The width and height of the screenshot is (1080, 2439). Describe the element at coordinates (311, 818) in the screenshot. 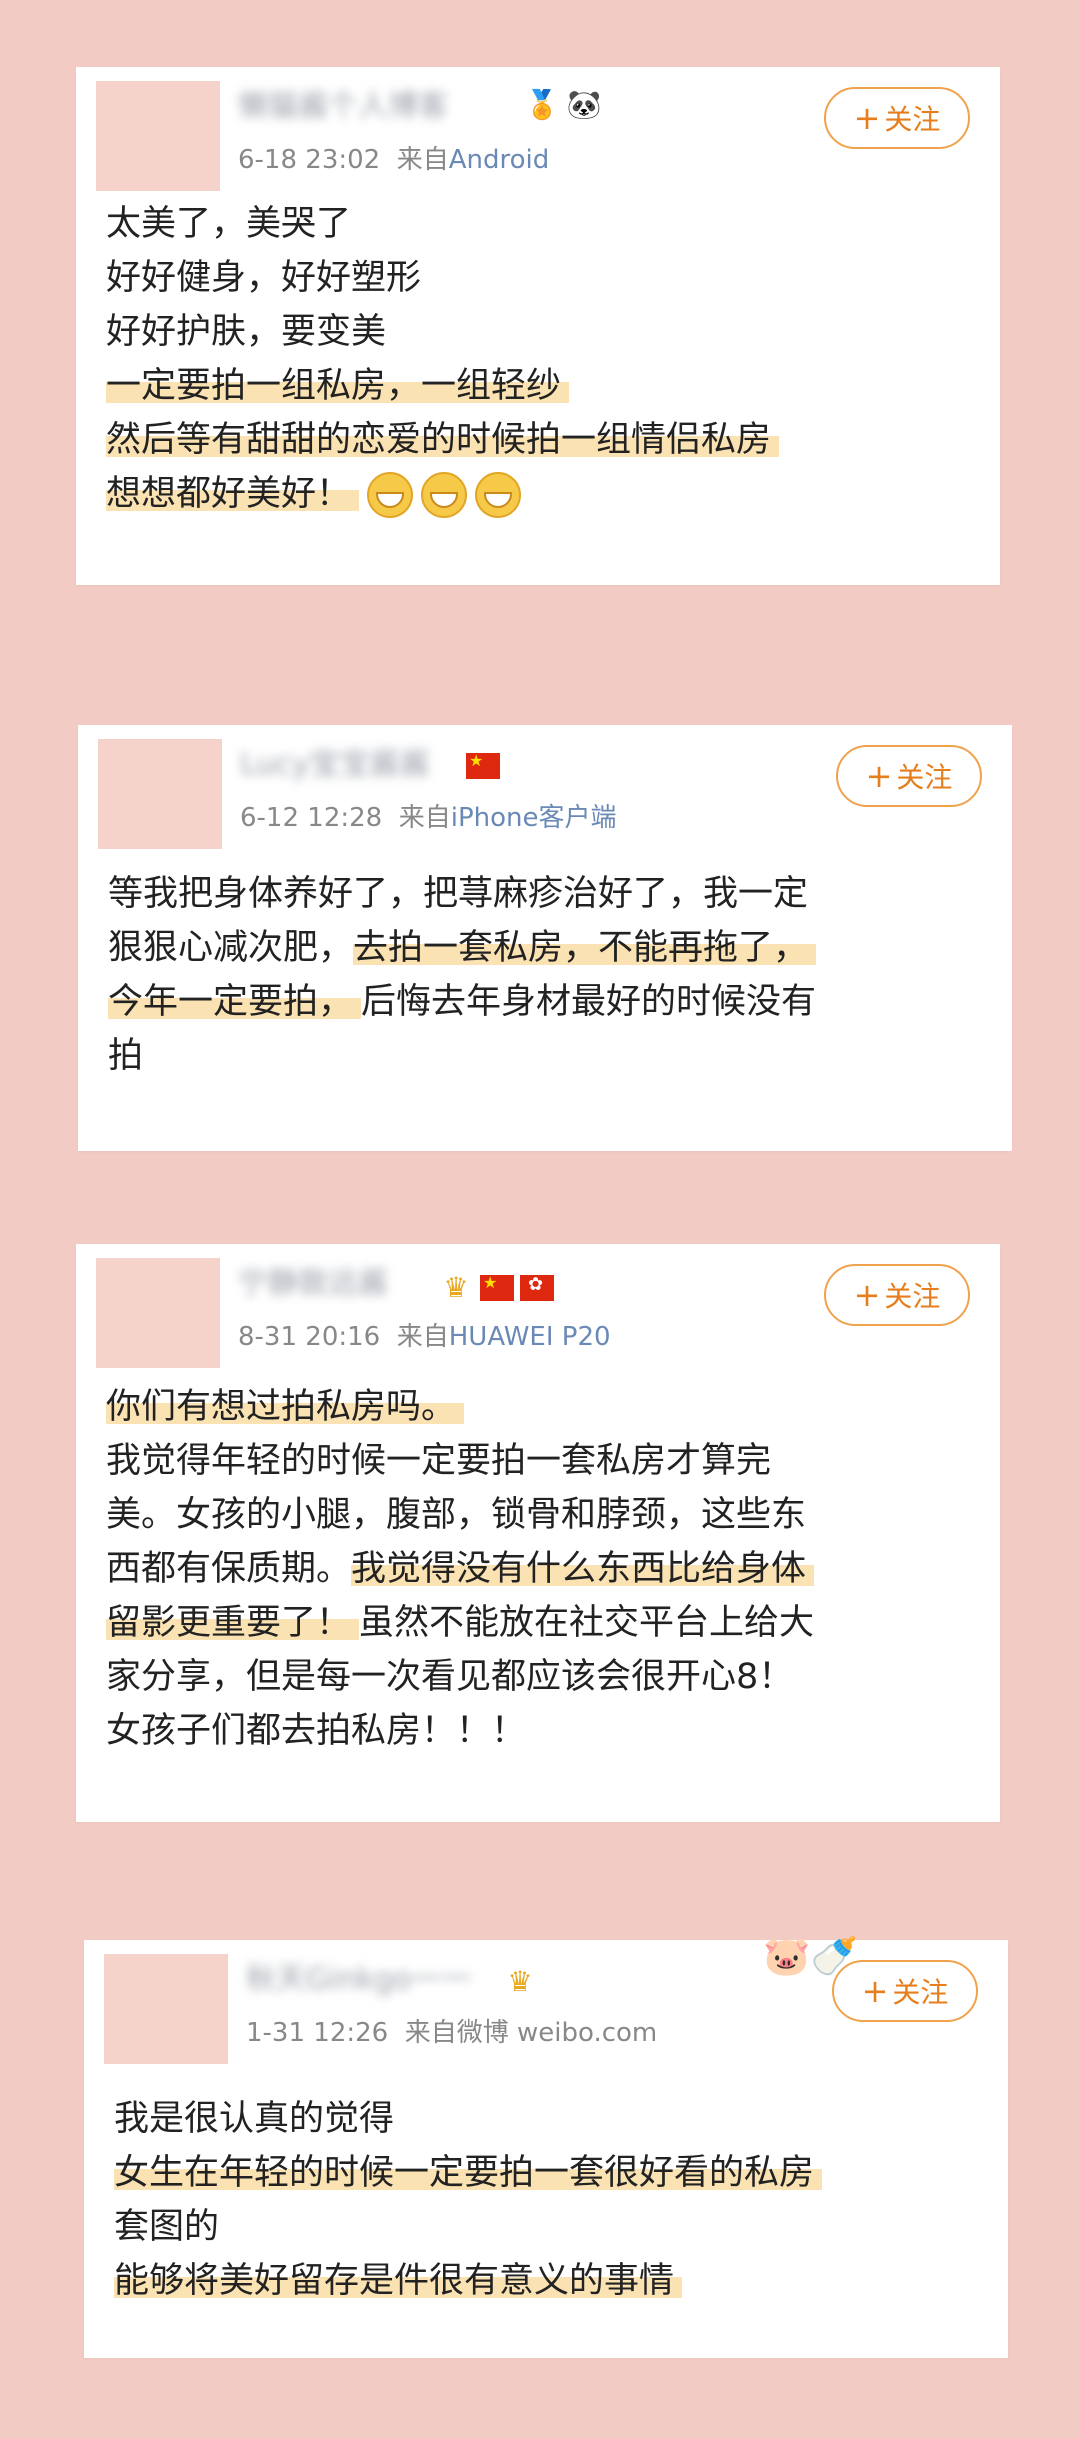

I see `post-date: 6-12 12:28` at that location.